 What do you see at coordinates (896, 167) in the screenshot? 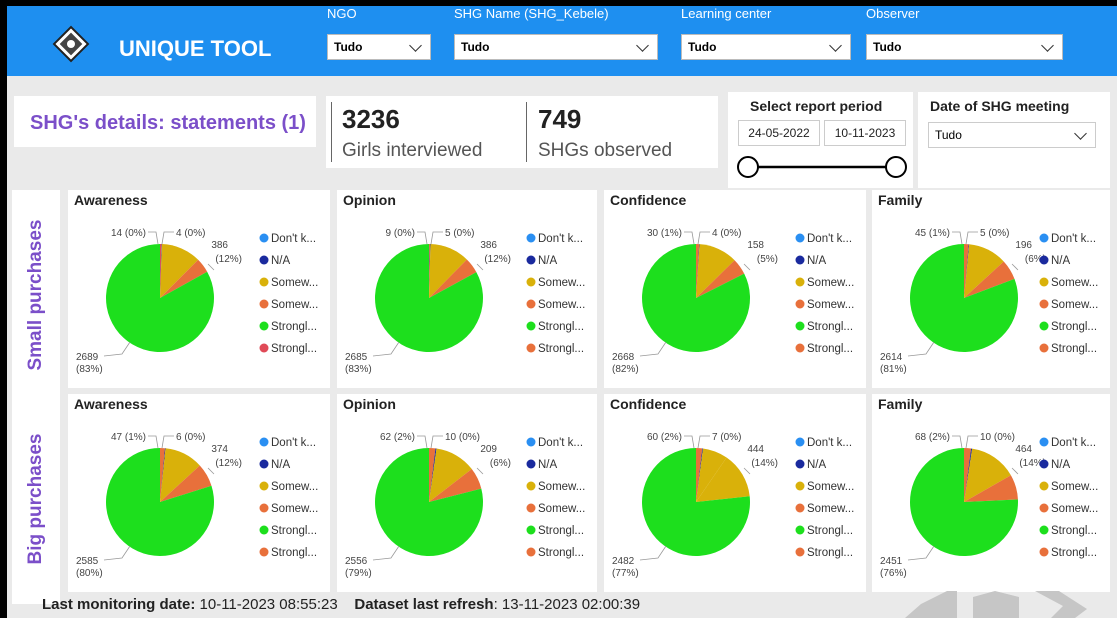
I see `slider-handle-end` at bounding box center [896, 167].